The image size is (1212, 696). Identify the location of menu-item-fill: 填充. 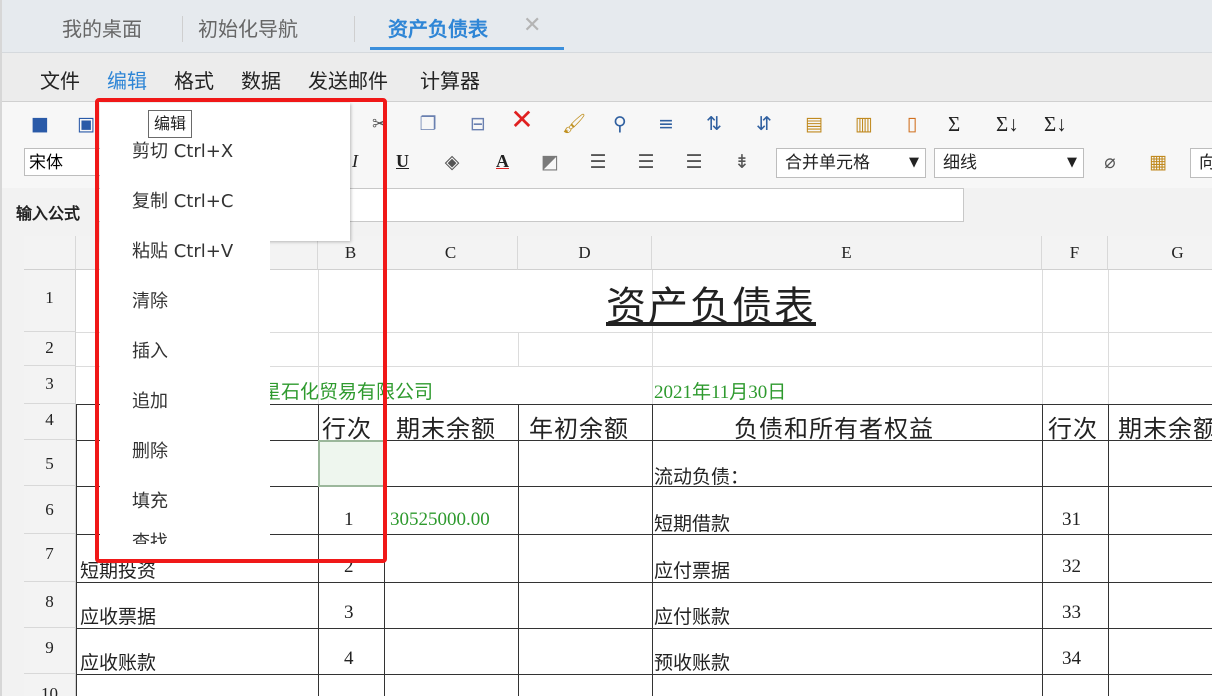
(150, 500).